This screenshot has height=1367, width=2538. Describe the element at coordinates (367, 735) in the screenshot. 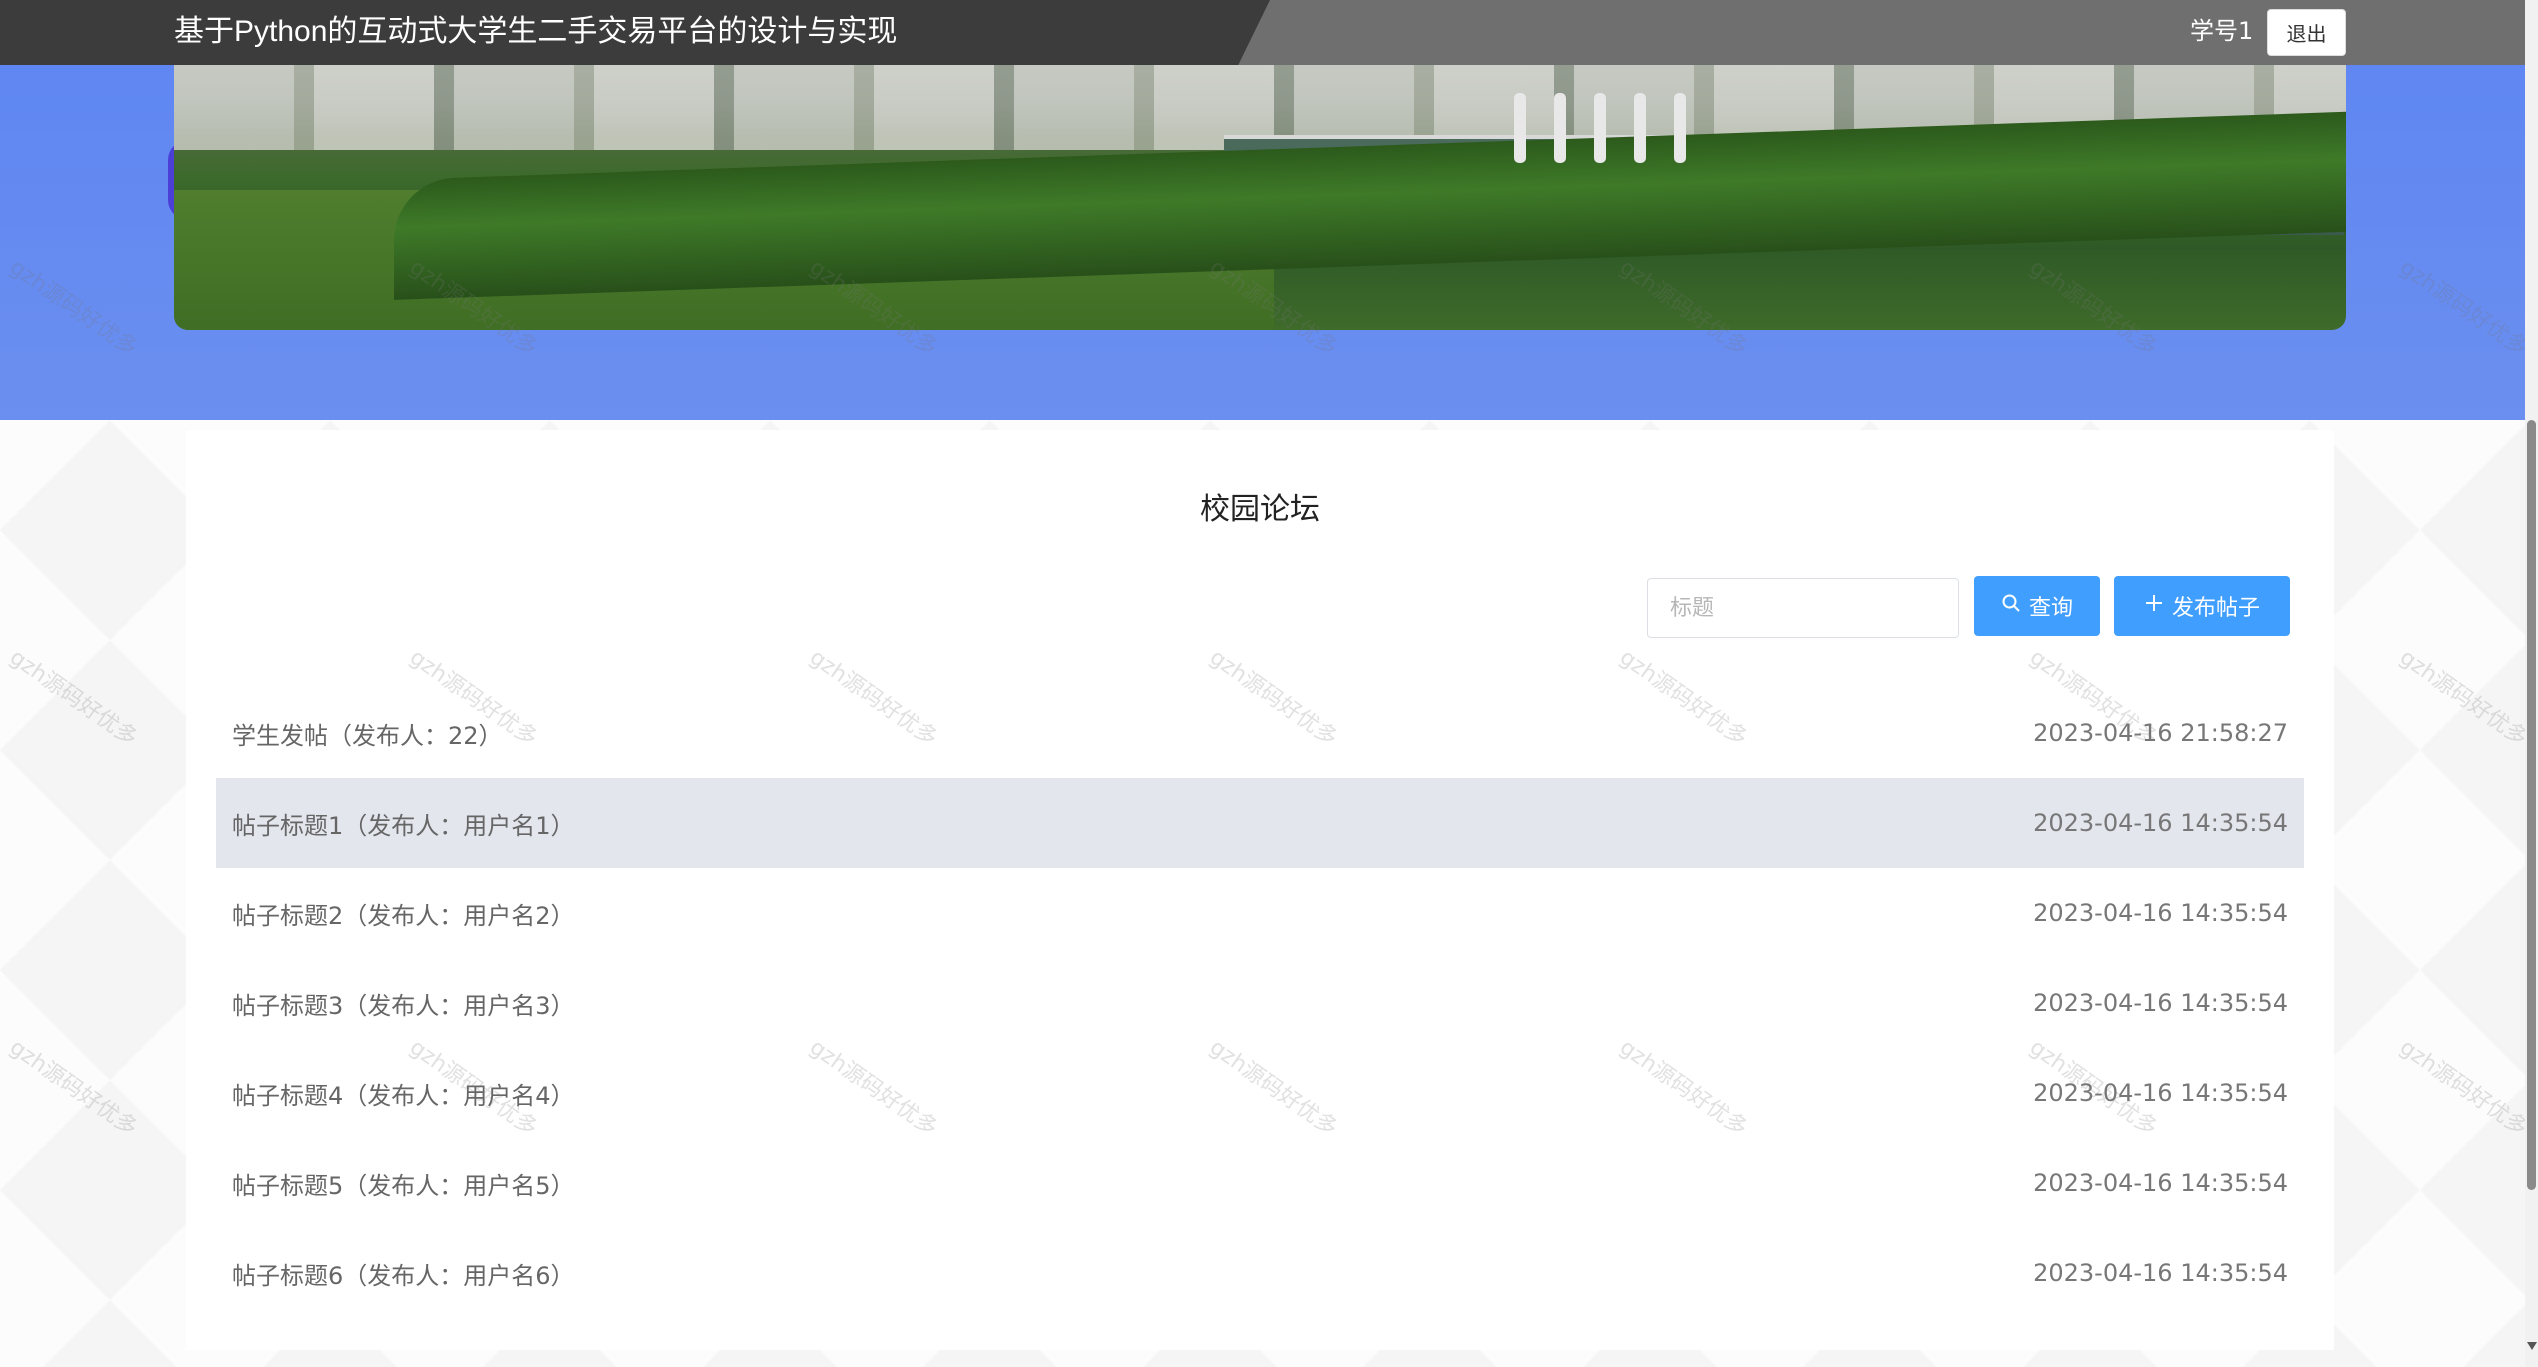

I see `post-title: 学生发帖（发布人：22）` at that location.